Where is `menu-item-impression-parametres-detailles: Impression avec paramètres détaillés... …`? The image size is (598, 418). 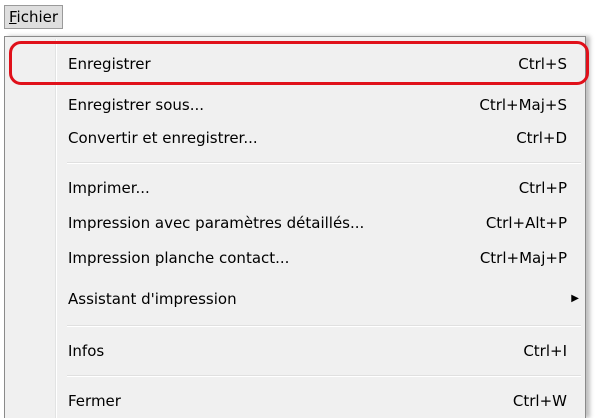 menu-item-impression-parametres-detailles: Impression avec paramètres détaillés... … is located at coordinates (295, 223).